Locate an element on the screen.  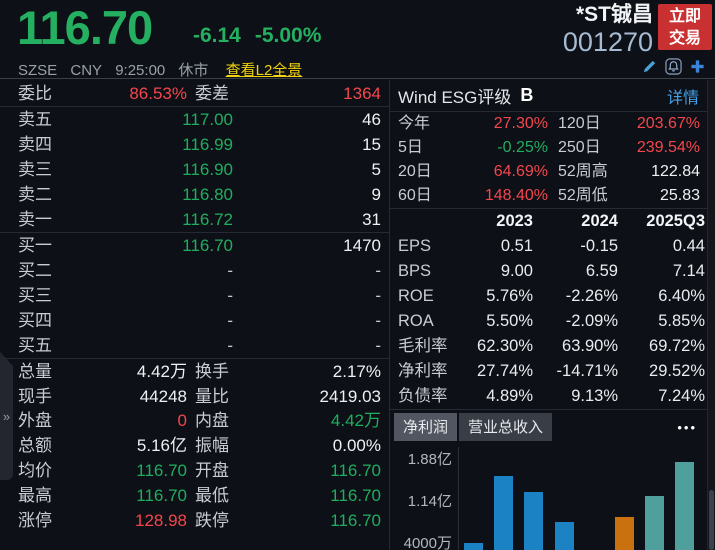
weicha-label: 委差 is located at coordinates (212, 93).